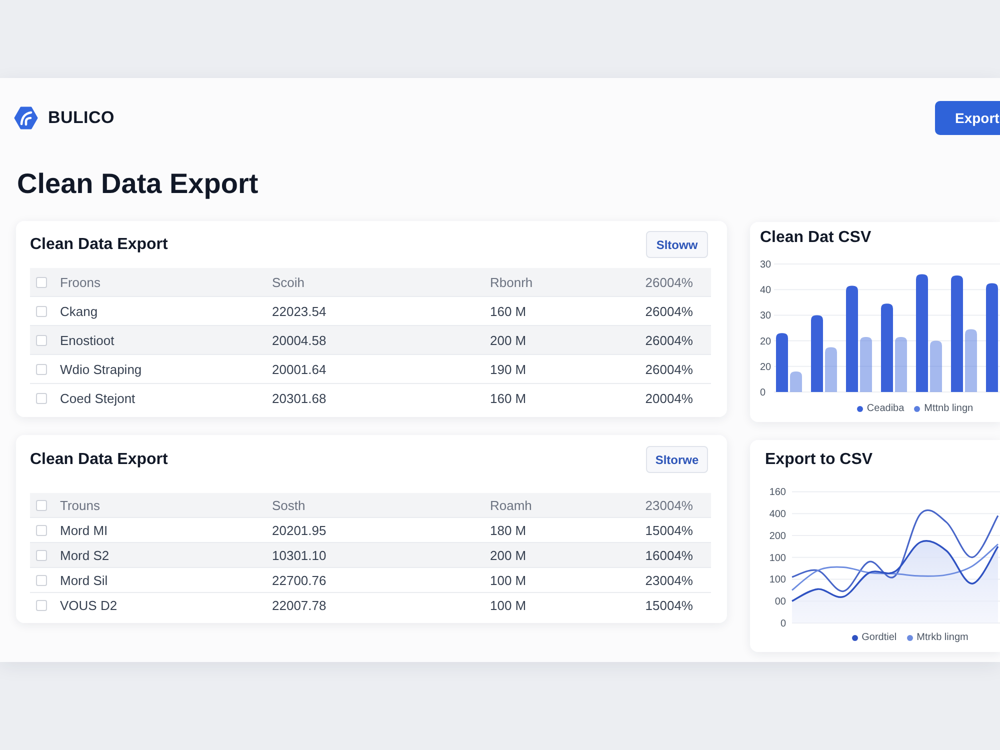 The height and width of the screenshot is (750, 1000). What do you see at coordinates (370, 397) in the screenshot?
I see `table-row: Coed Stejont 20301.68 160 M 20004%` at bounding box center [370, 397].